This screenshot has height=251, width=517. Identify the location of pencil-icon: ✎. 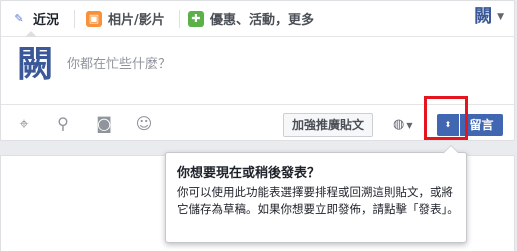
(19, 18).